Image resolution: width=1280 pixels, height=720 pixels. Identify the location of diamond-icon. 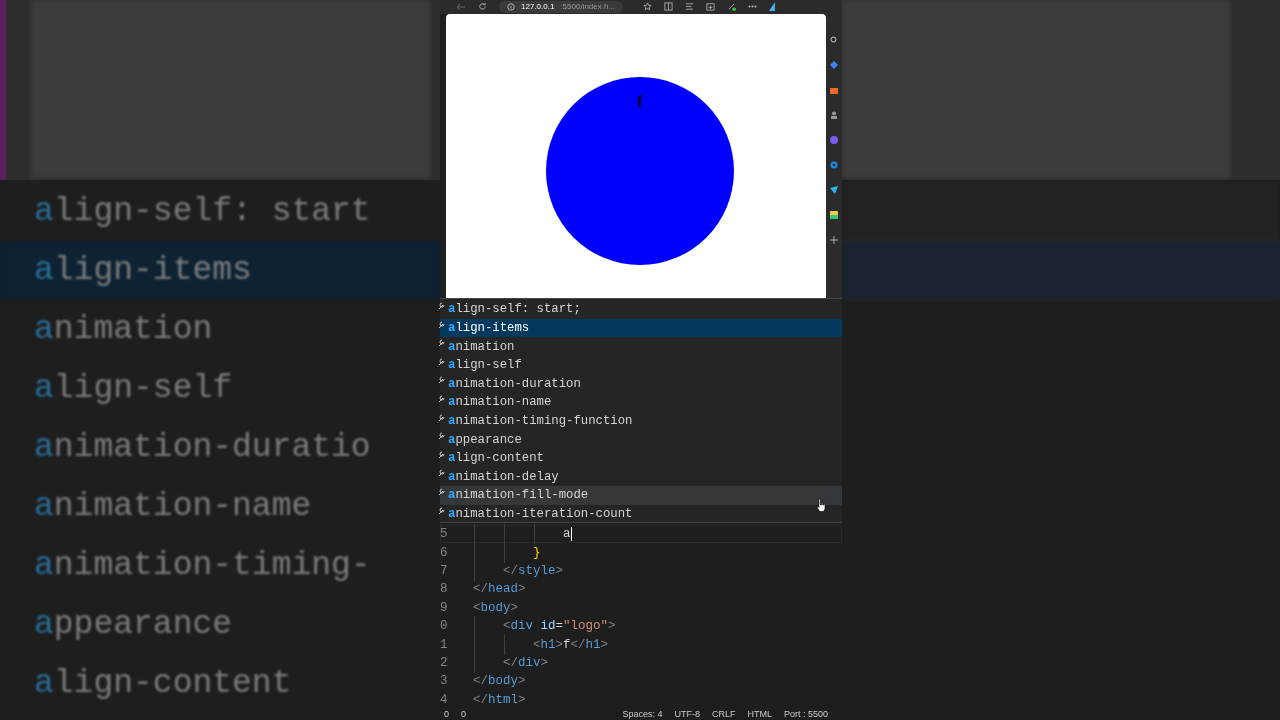
(834, 64).